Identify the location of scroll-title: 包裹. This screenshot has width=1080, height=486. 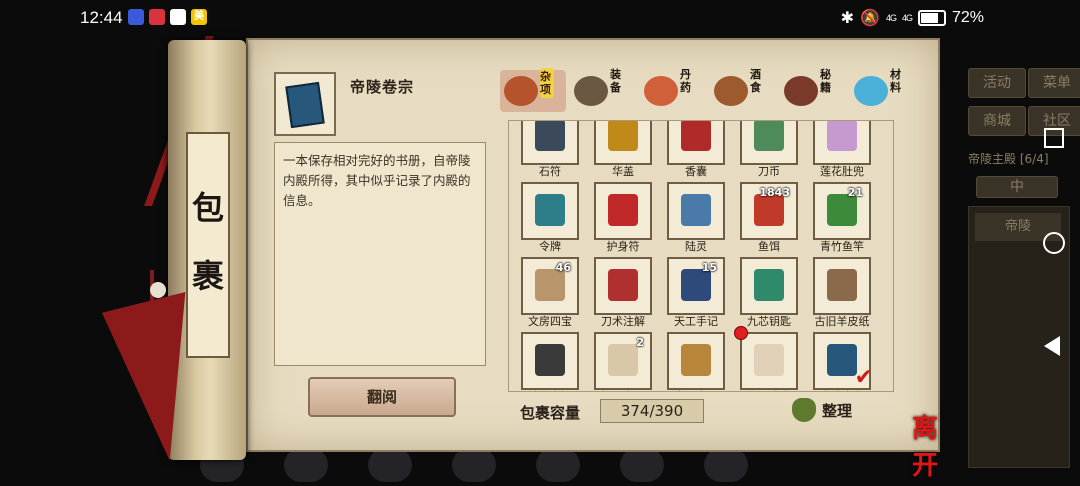
(208, 242).